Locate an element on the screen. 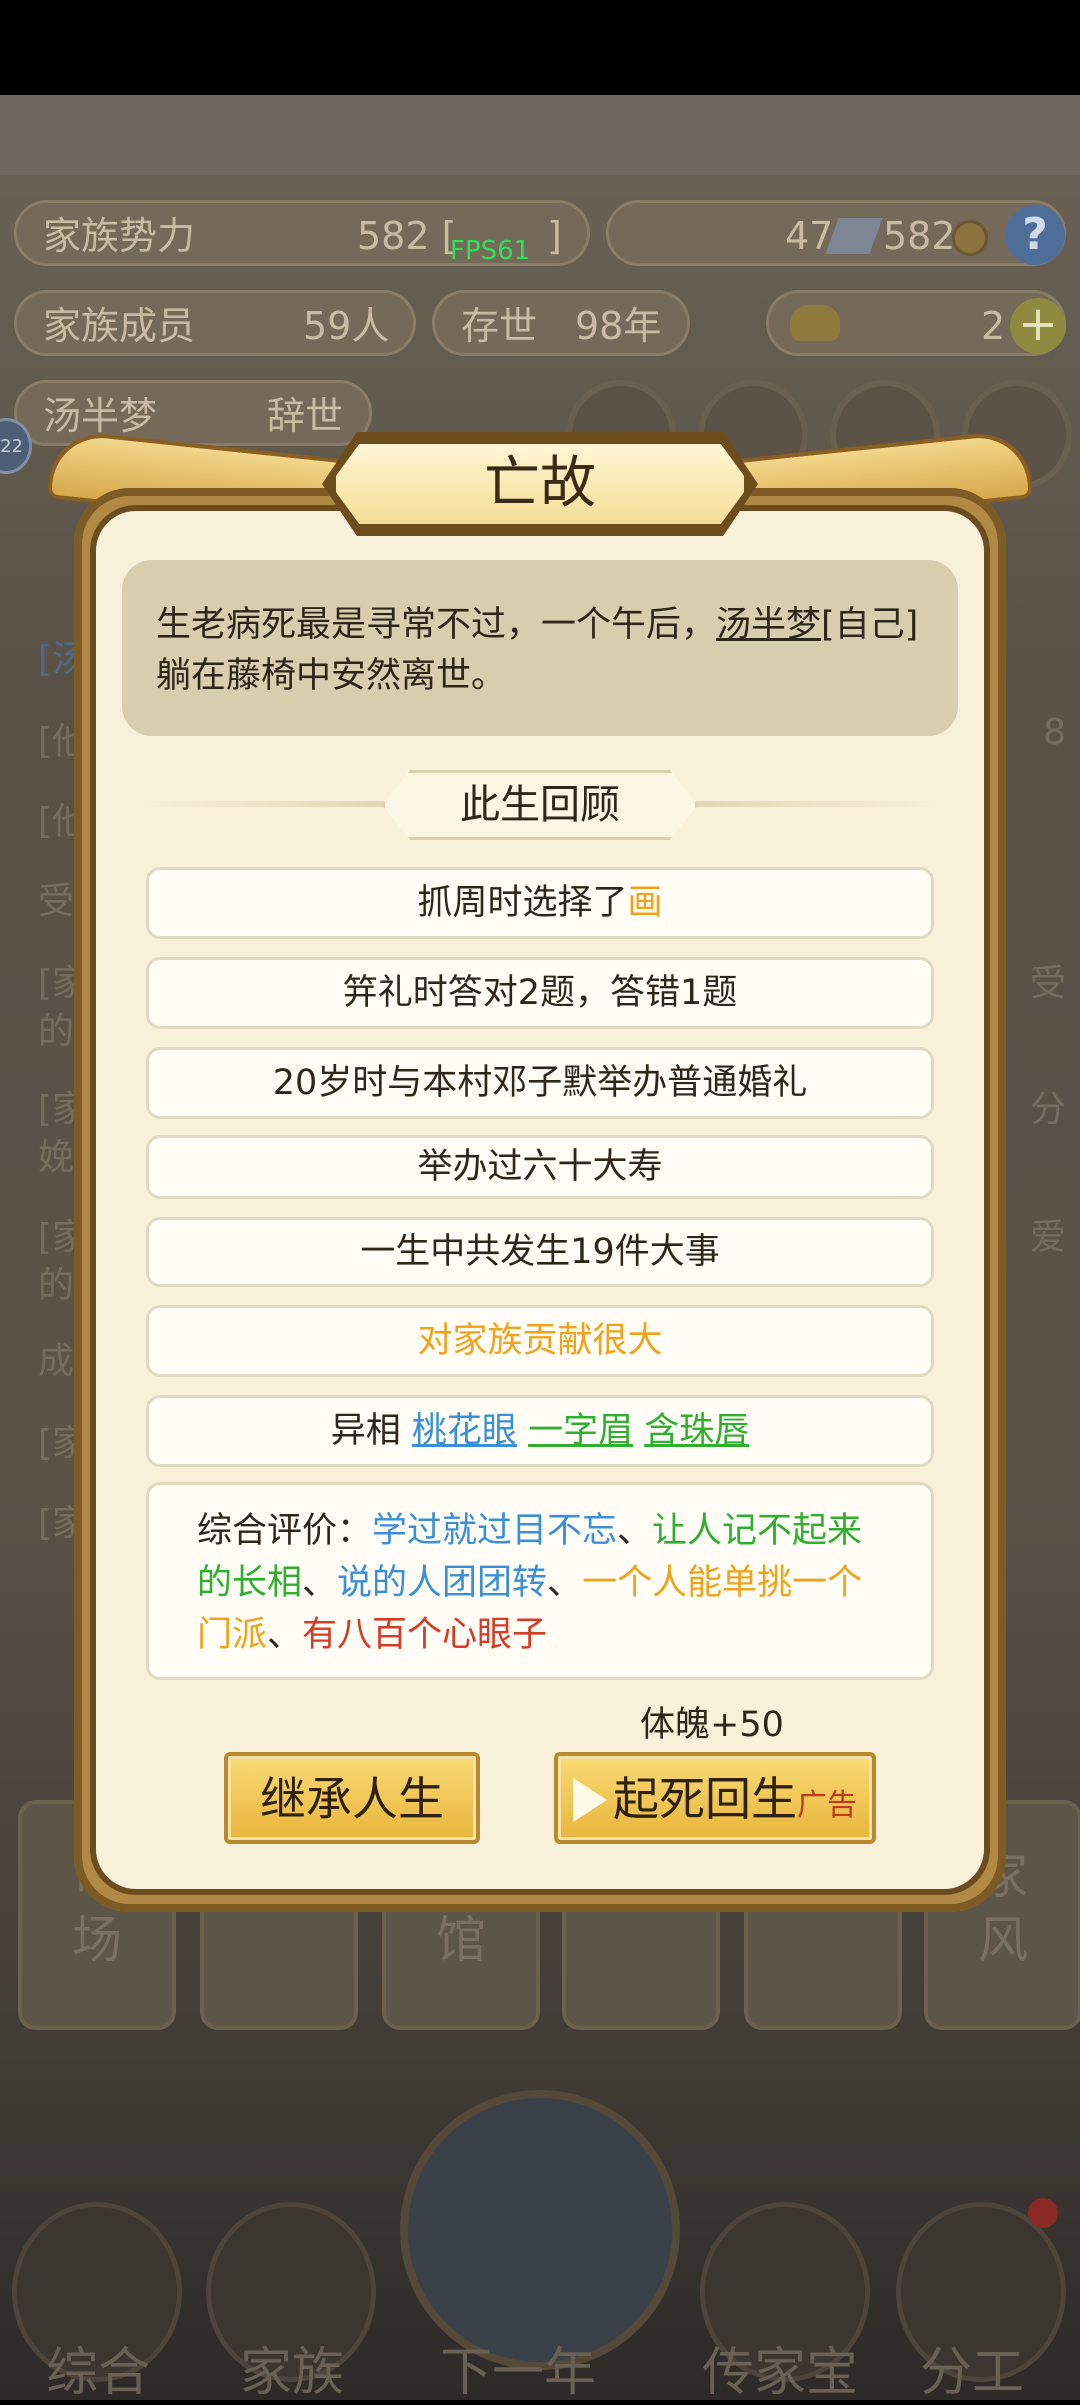 Image resolution: width=1080 pixels, height=2405 pixels. trait-photographic-memory: 学过就过目不忘 is located at coordinates (495, 1531).